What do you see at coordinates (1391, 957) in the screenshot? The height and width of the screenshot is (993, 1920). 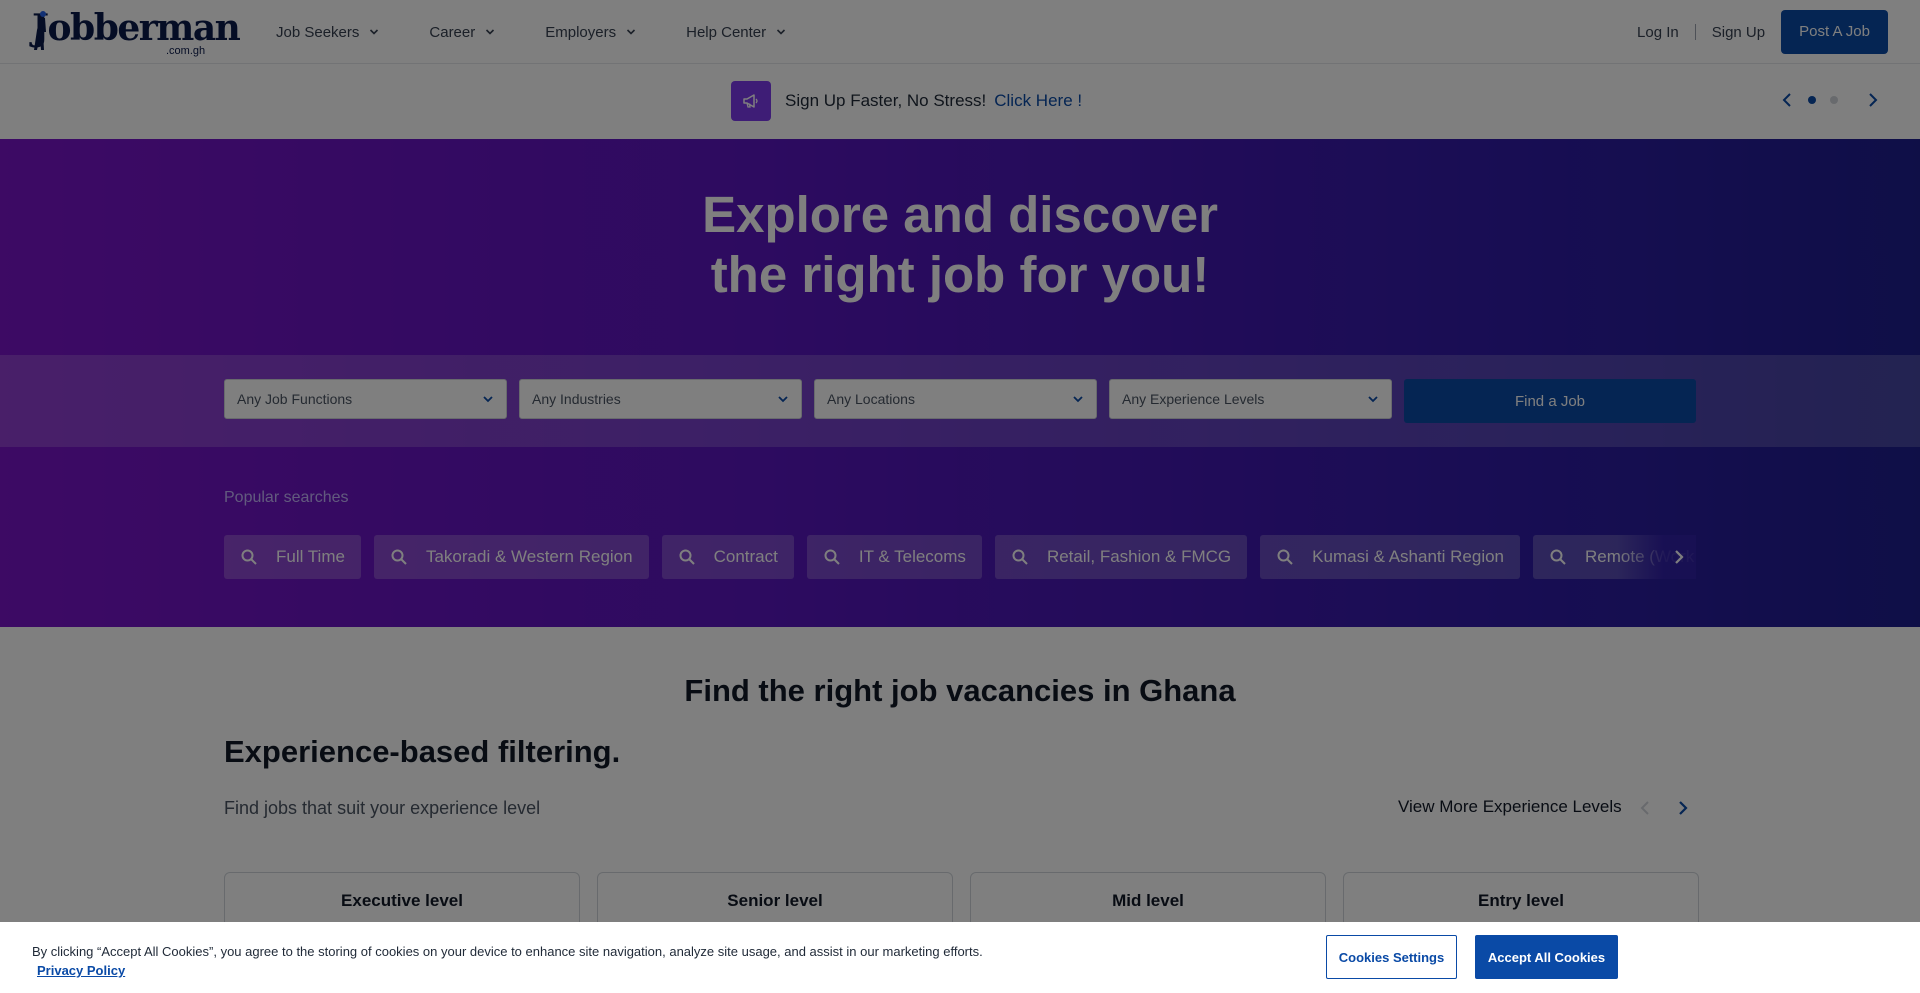 I see `cookies-settings-button: Cookies Settings` at bounding box center [1391, 957].